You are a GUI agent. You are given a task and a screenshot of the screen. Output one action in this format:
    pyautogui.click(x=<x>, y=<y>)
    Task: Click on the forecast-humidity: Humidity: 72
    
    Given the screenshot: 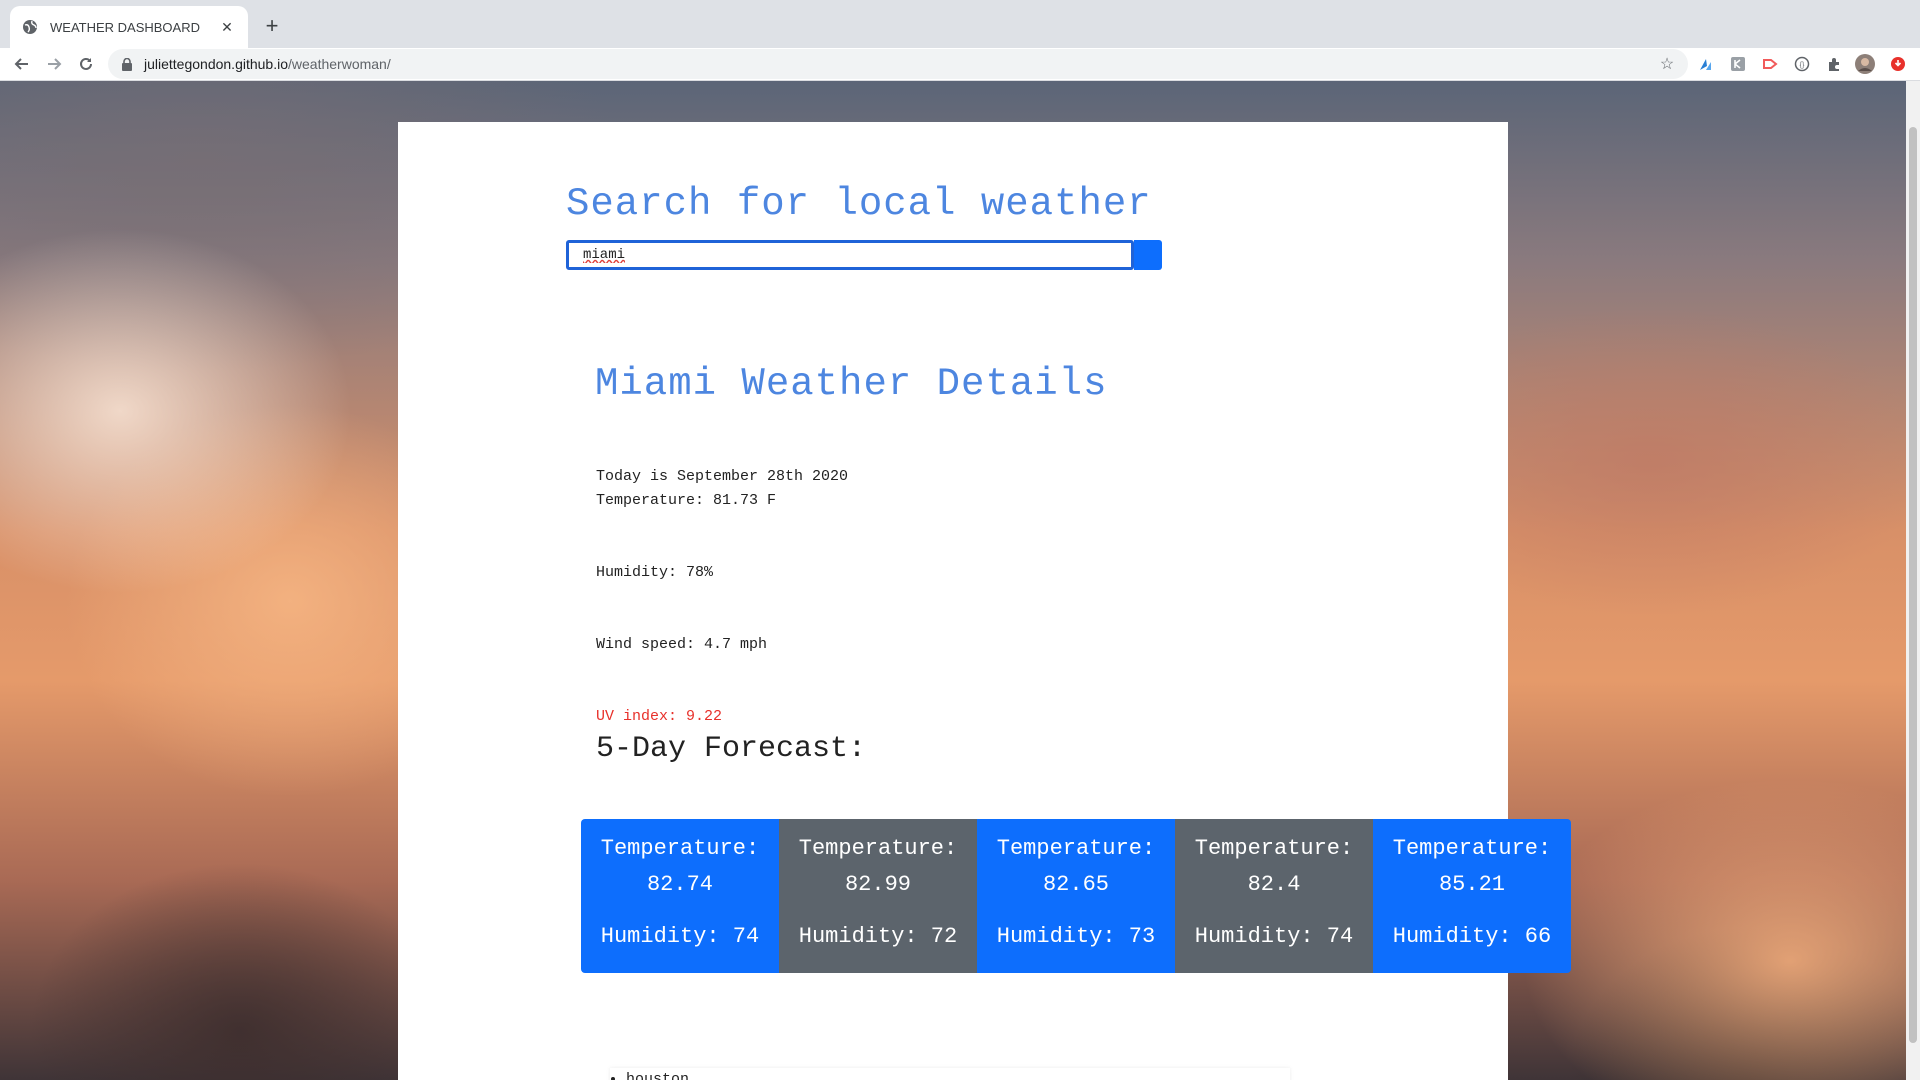 What is the action you would take?
    pyautogui.click(x=878, y=936)
    